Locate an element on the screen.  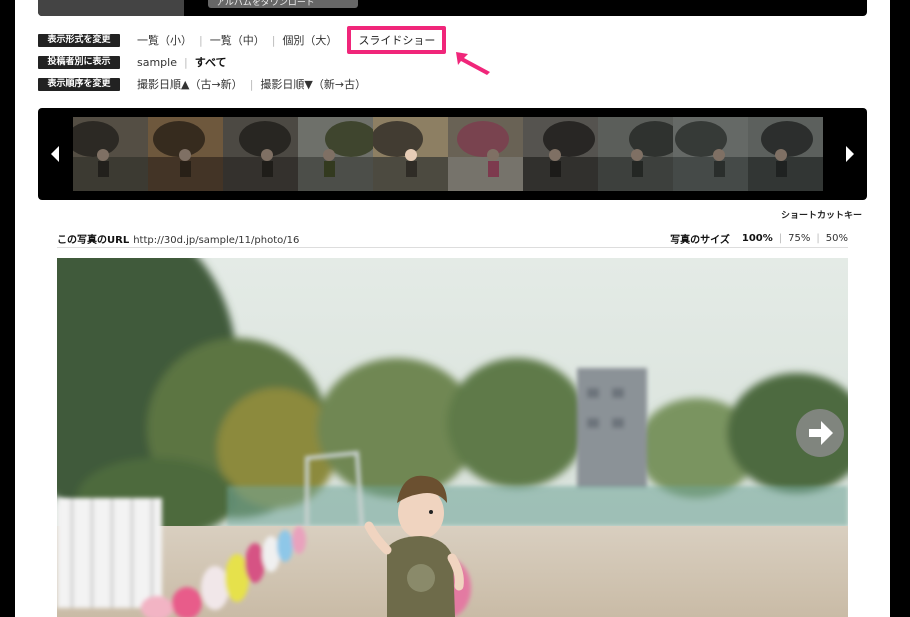
header-tab is located at coordinates (111, 8).